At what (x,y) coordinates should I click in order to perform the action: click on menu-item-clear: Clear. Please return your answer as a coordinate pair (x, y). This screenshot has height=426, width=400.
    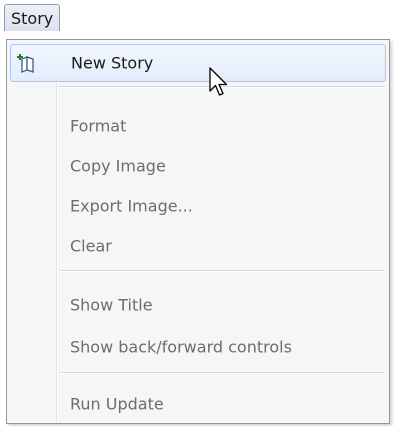
    Looking at the image, I should click on (198, 246).